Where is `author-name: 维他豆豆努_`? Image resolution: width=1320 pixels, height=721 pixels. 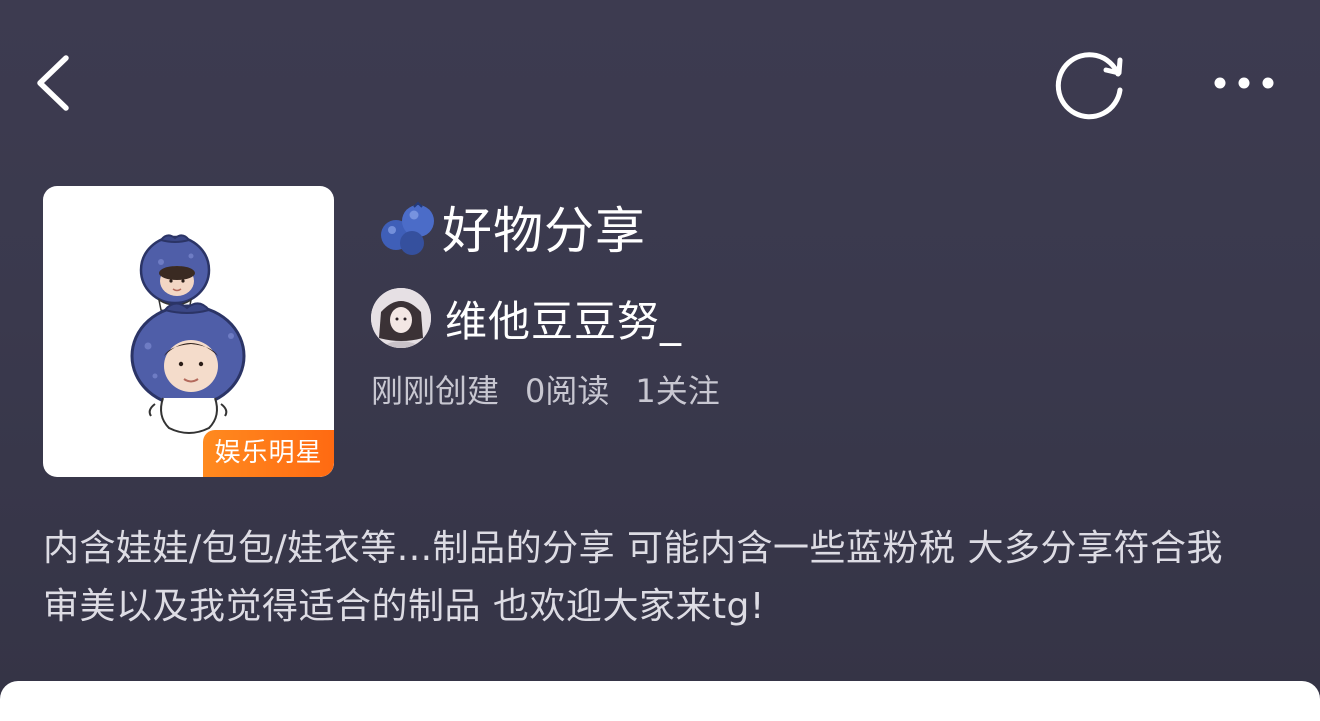
author-name: 维他豆豆努_ is located at coordinates (563, 318).